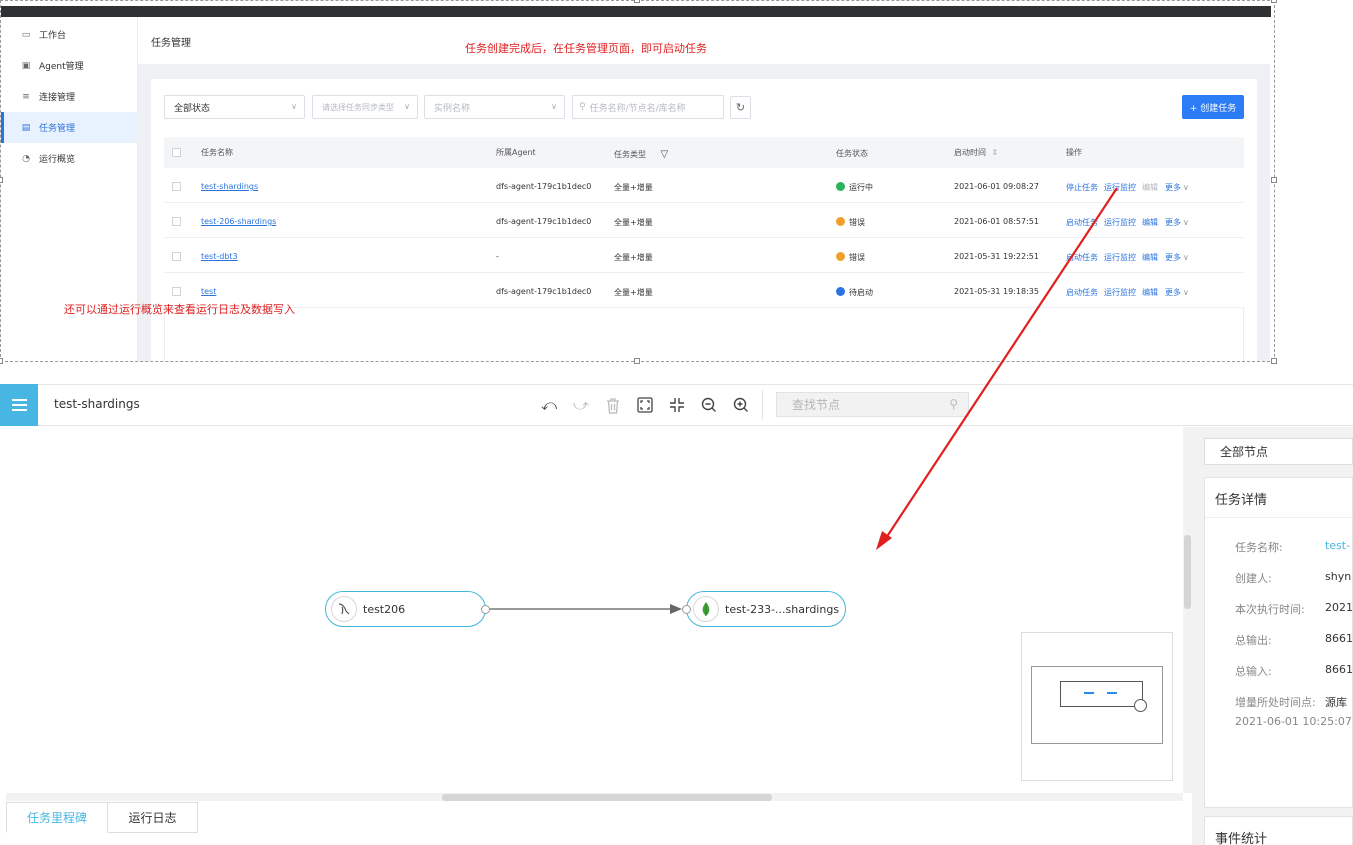 Image resolution: width=1353 pixels, height=845 pixels. Describe the element at coordinates (581, 405) in the screenshot. I see `redo-icon: ⤻` at that location.